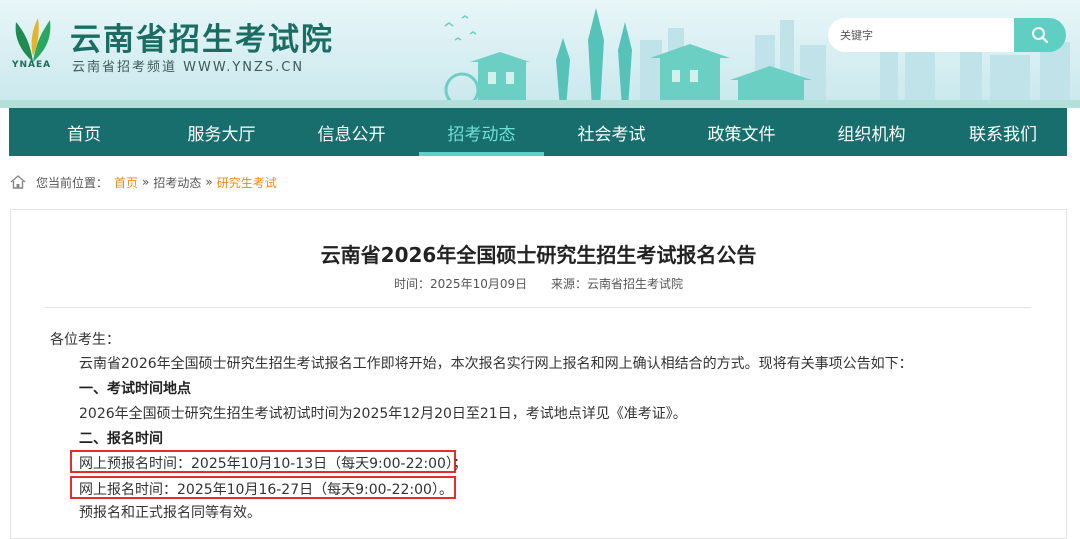 The height and width of the screenshot is (539, 1080). Describe the element at coordinates (121, 439) in the screenshot. I see `section-heading: 二、报名时间` at that location.